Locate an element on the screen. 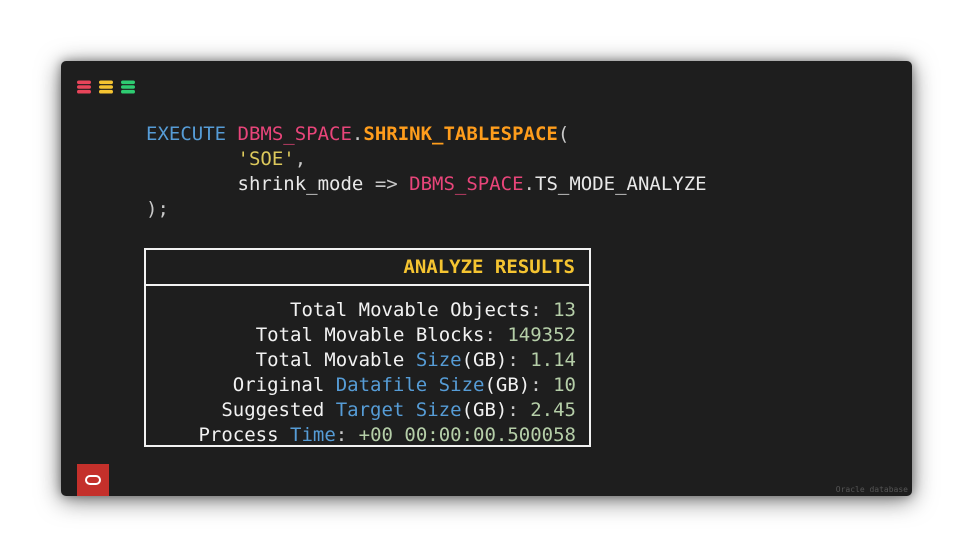 The width and height of the screenshot is (973, 557). result-value: +00 00:00:00.500058 is located at coordinates (467, 435).